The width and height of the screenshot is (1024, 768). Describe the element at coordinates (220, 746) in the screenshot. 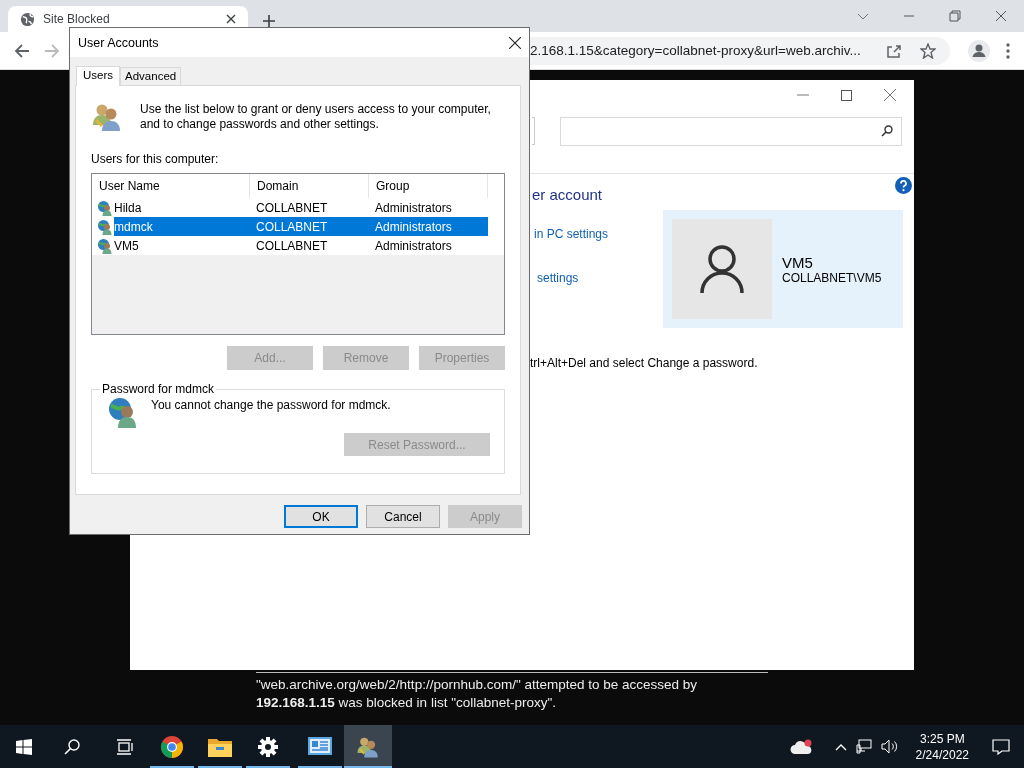

I see `folder-icon` at that location.